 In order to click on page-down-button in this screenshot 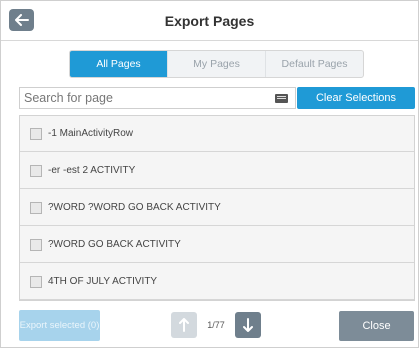, I will do `click(248, 325)`.